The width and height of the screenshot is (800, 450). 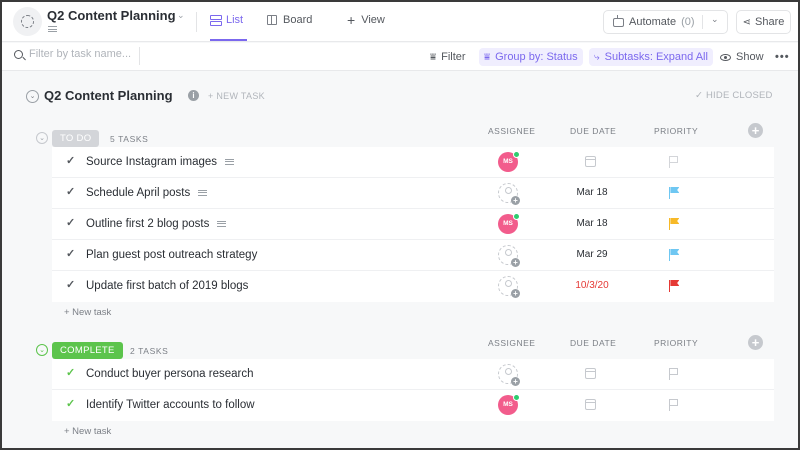 What do you see at coordinates (487, 57) in the screenshot?
I see `layers-icon: ⩸` at bounding box center [487, 57].